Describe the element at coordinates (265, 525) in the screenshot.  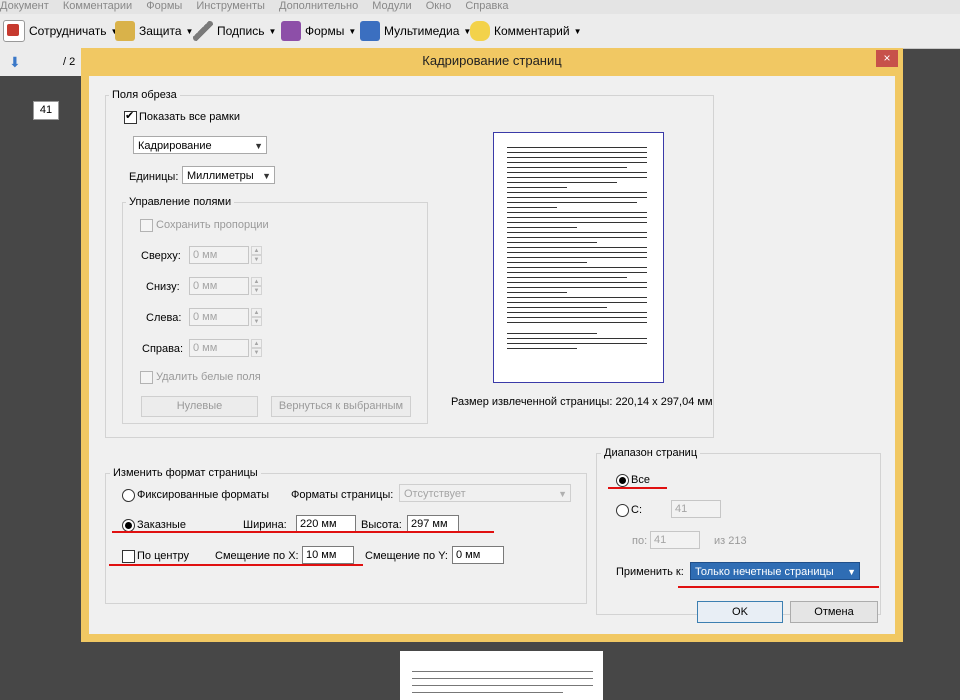
I see `width-label: Ширина:` at that location.